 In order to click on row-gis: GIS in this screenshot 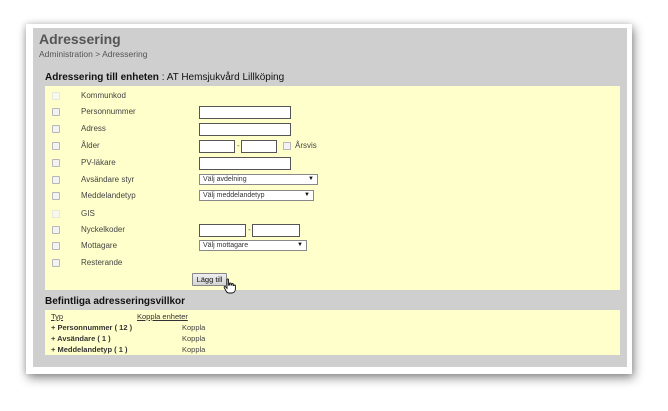, I will do `click(332, 214)`.